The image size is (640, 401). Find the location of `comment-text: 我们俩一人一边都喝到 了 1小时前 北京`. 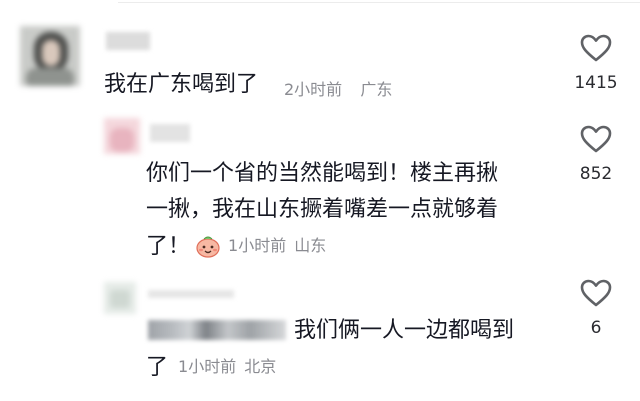

comment-text: 我们俩一人一边都喝到 了 1小时前 北京 is located at coordinates (351, 349).